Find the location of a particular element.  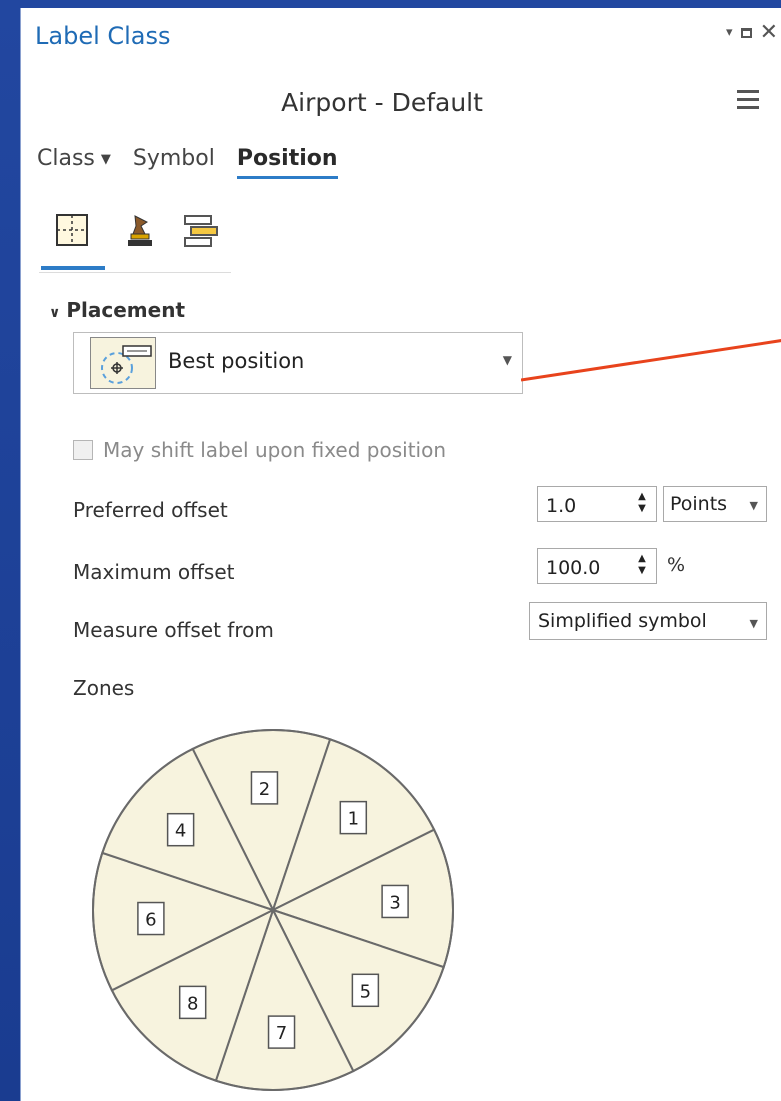

zones-label: Zones is located at coordinates (104, 688).